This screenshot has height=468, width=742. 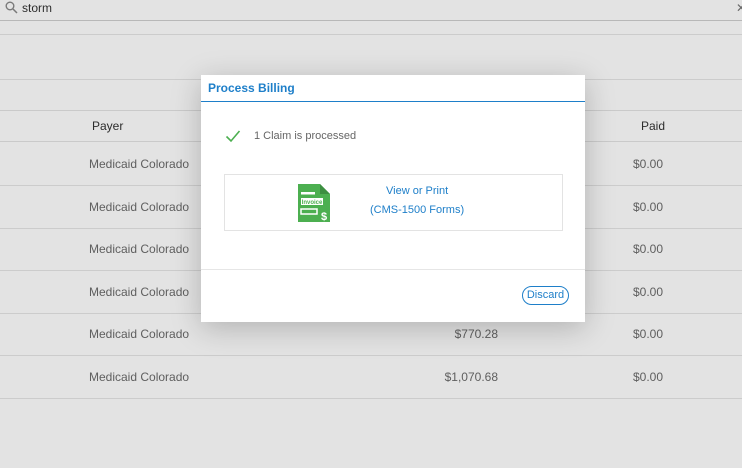 I want to click on invoice-icon: Invoice $, so click(x=314, y=203).